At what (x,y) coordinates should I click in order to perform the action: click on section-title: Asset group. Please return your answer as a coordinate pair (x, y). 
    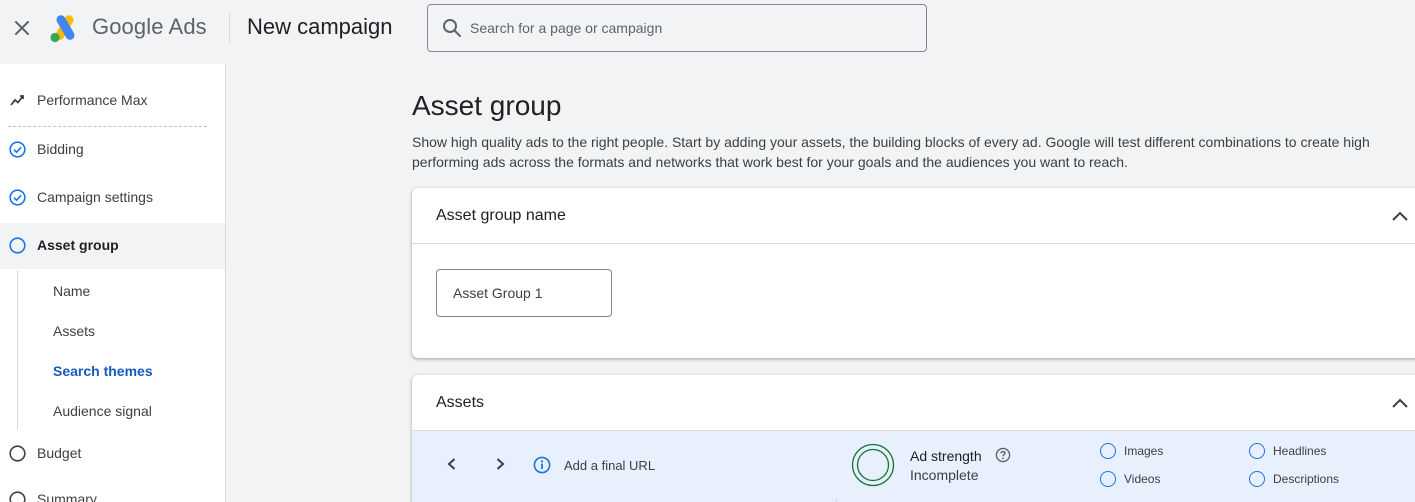
    Looking at the image, I should click on (487, 105).